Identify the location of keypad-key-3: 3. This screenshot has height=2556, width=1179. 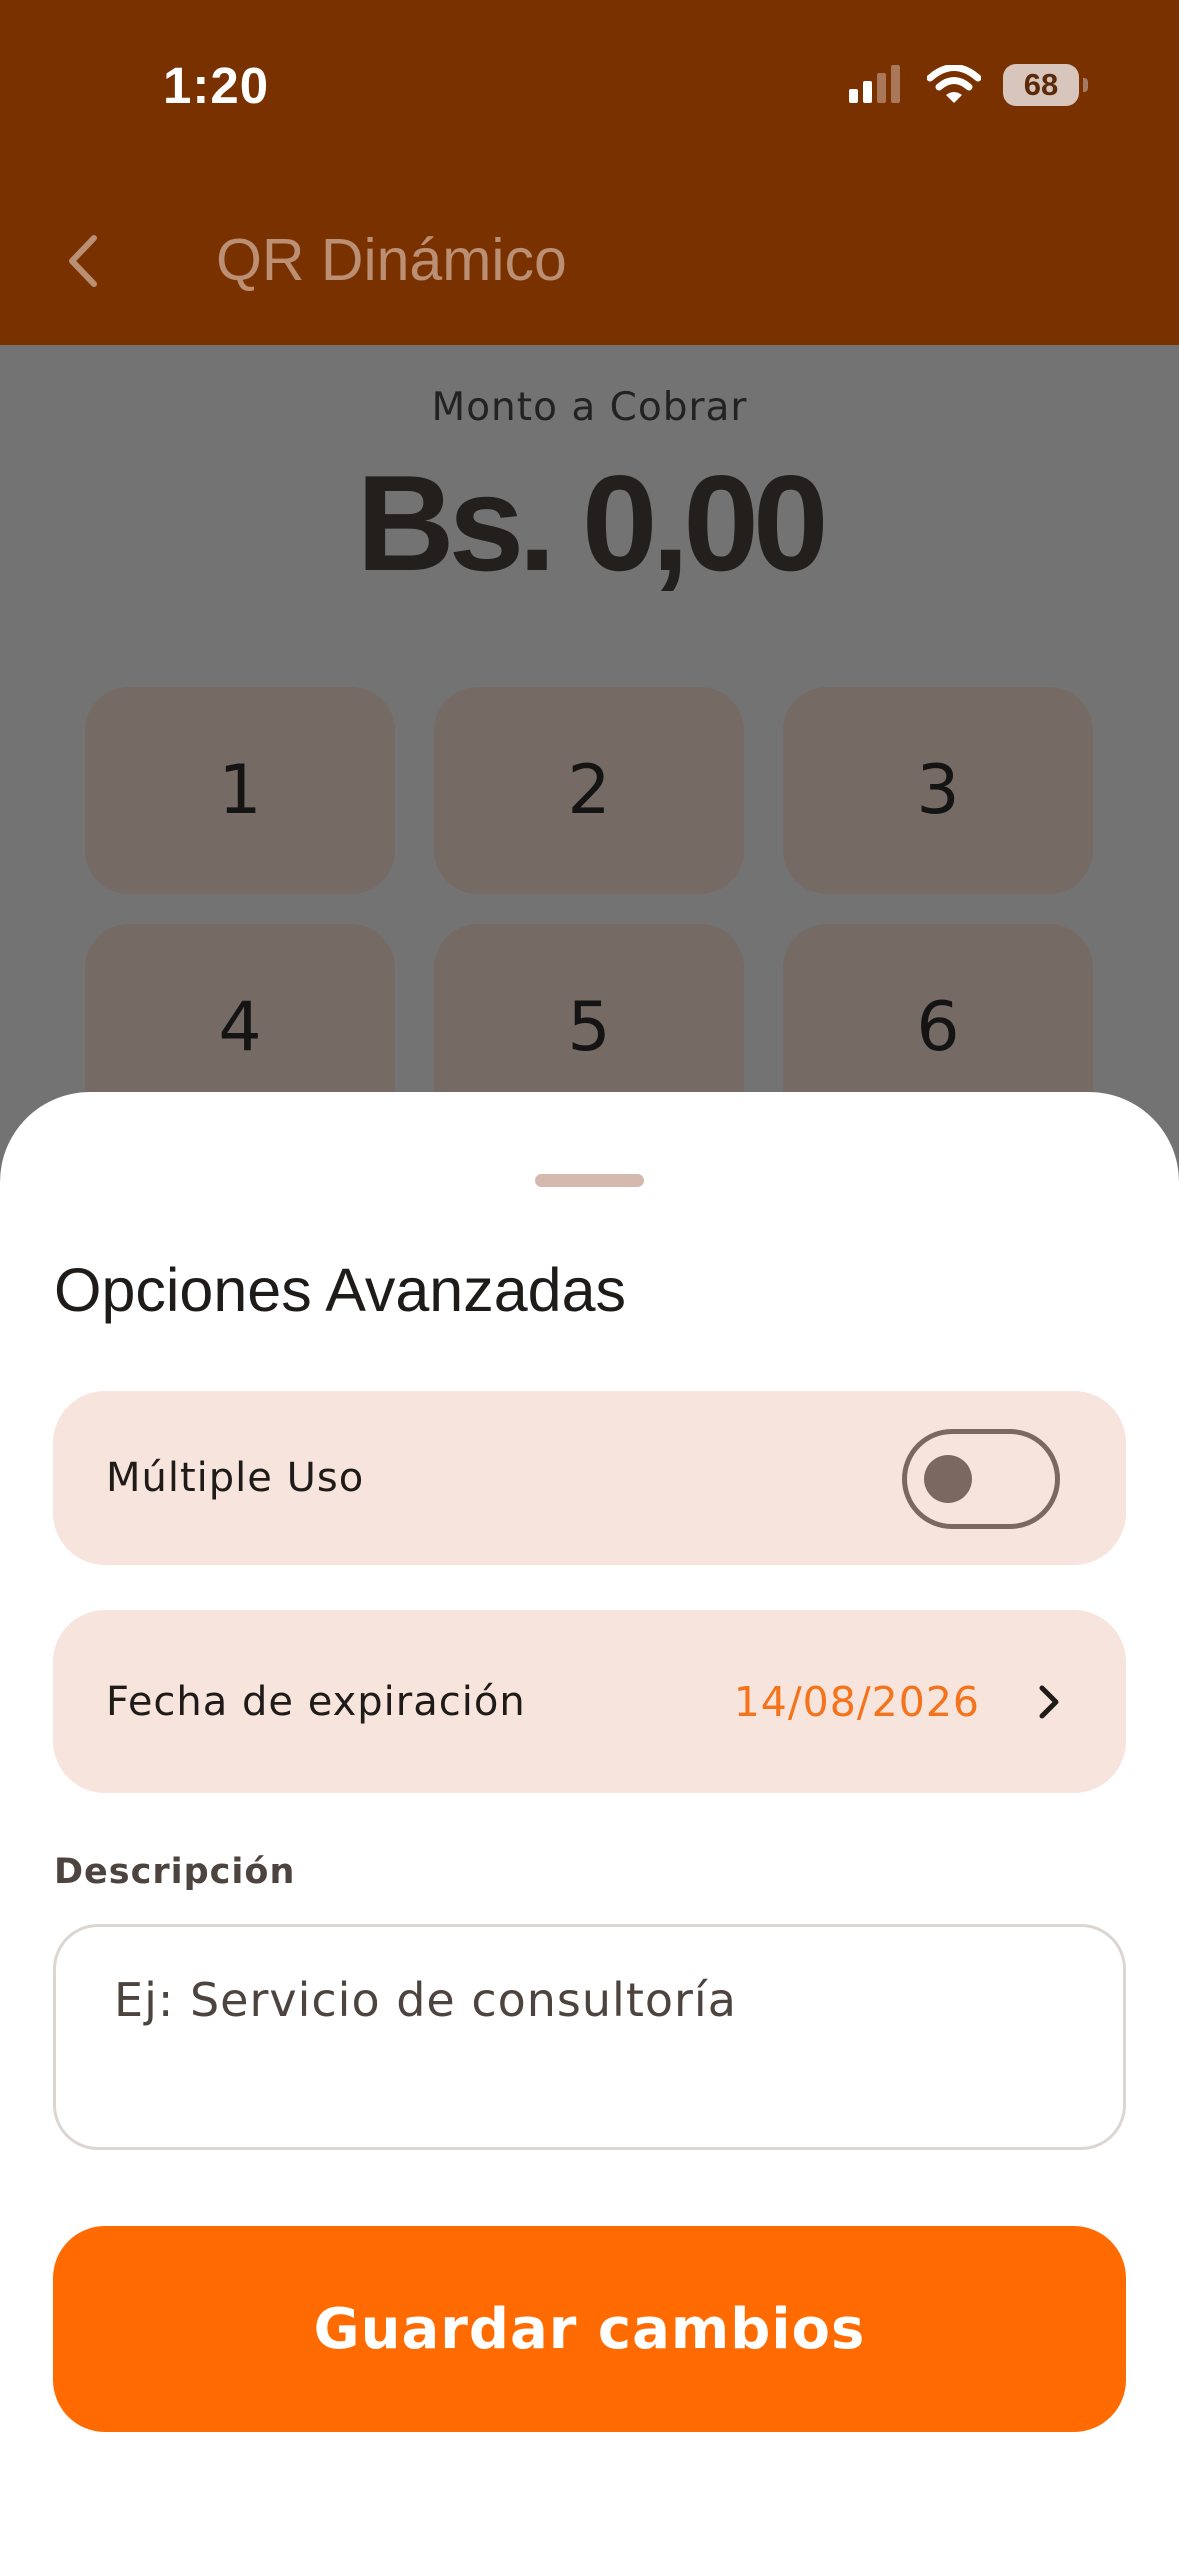
(938, 790).